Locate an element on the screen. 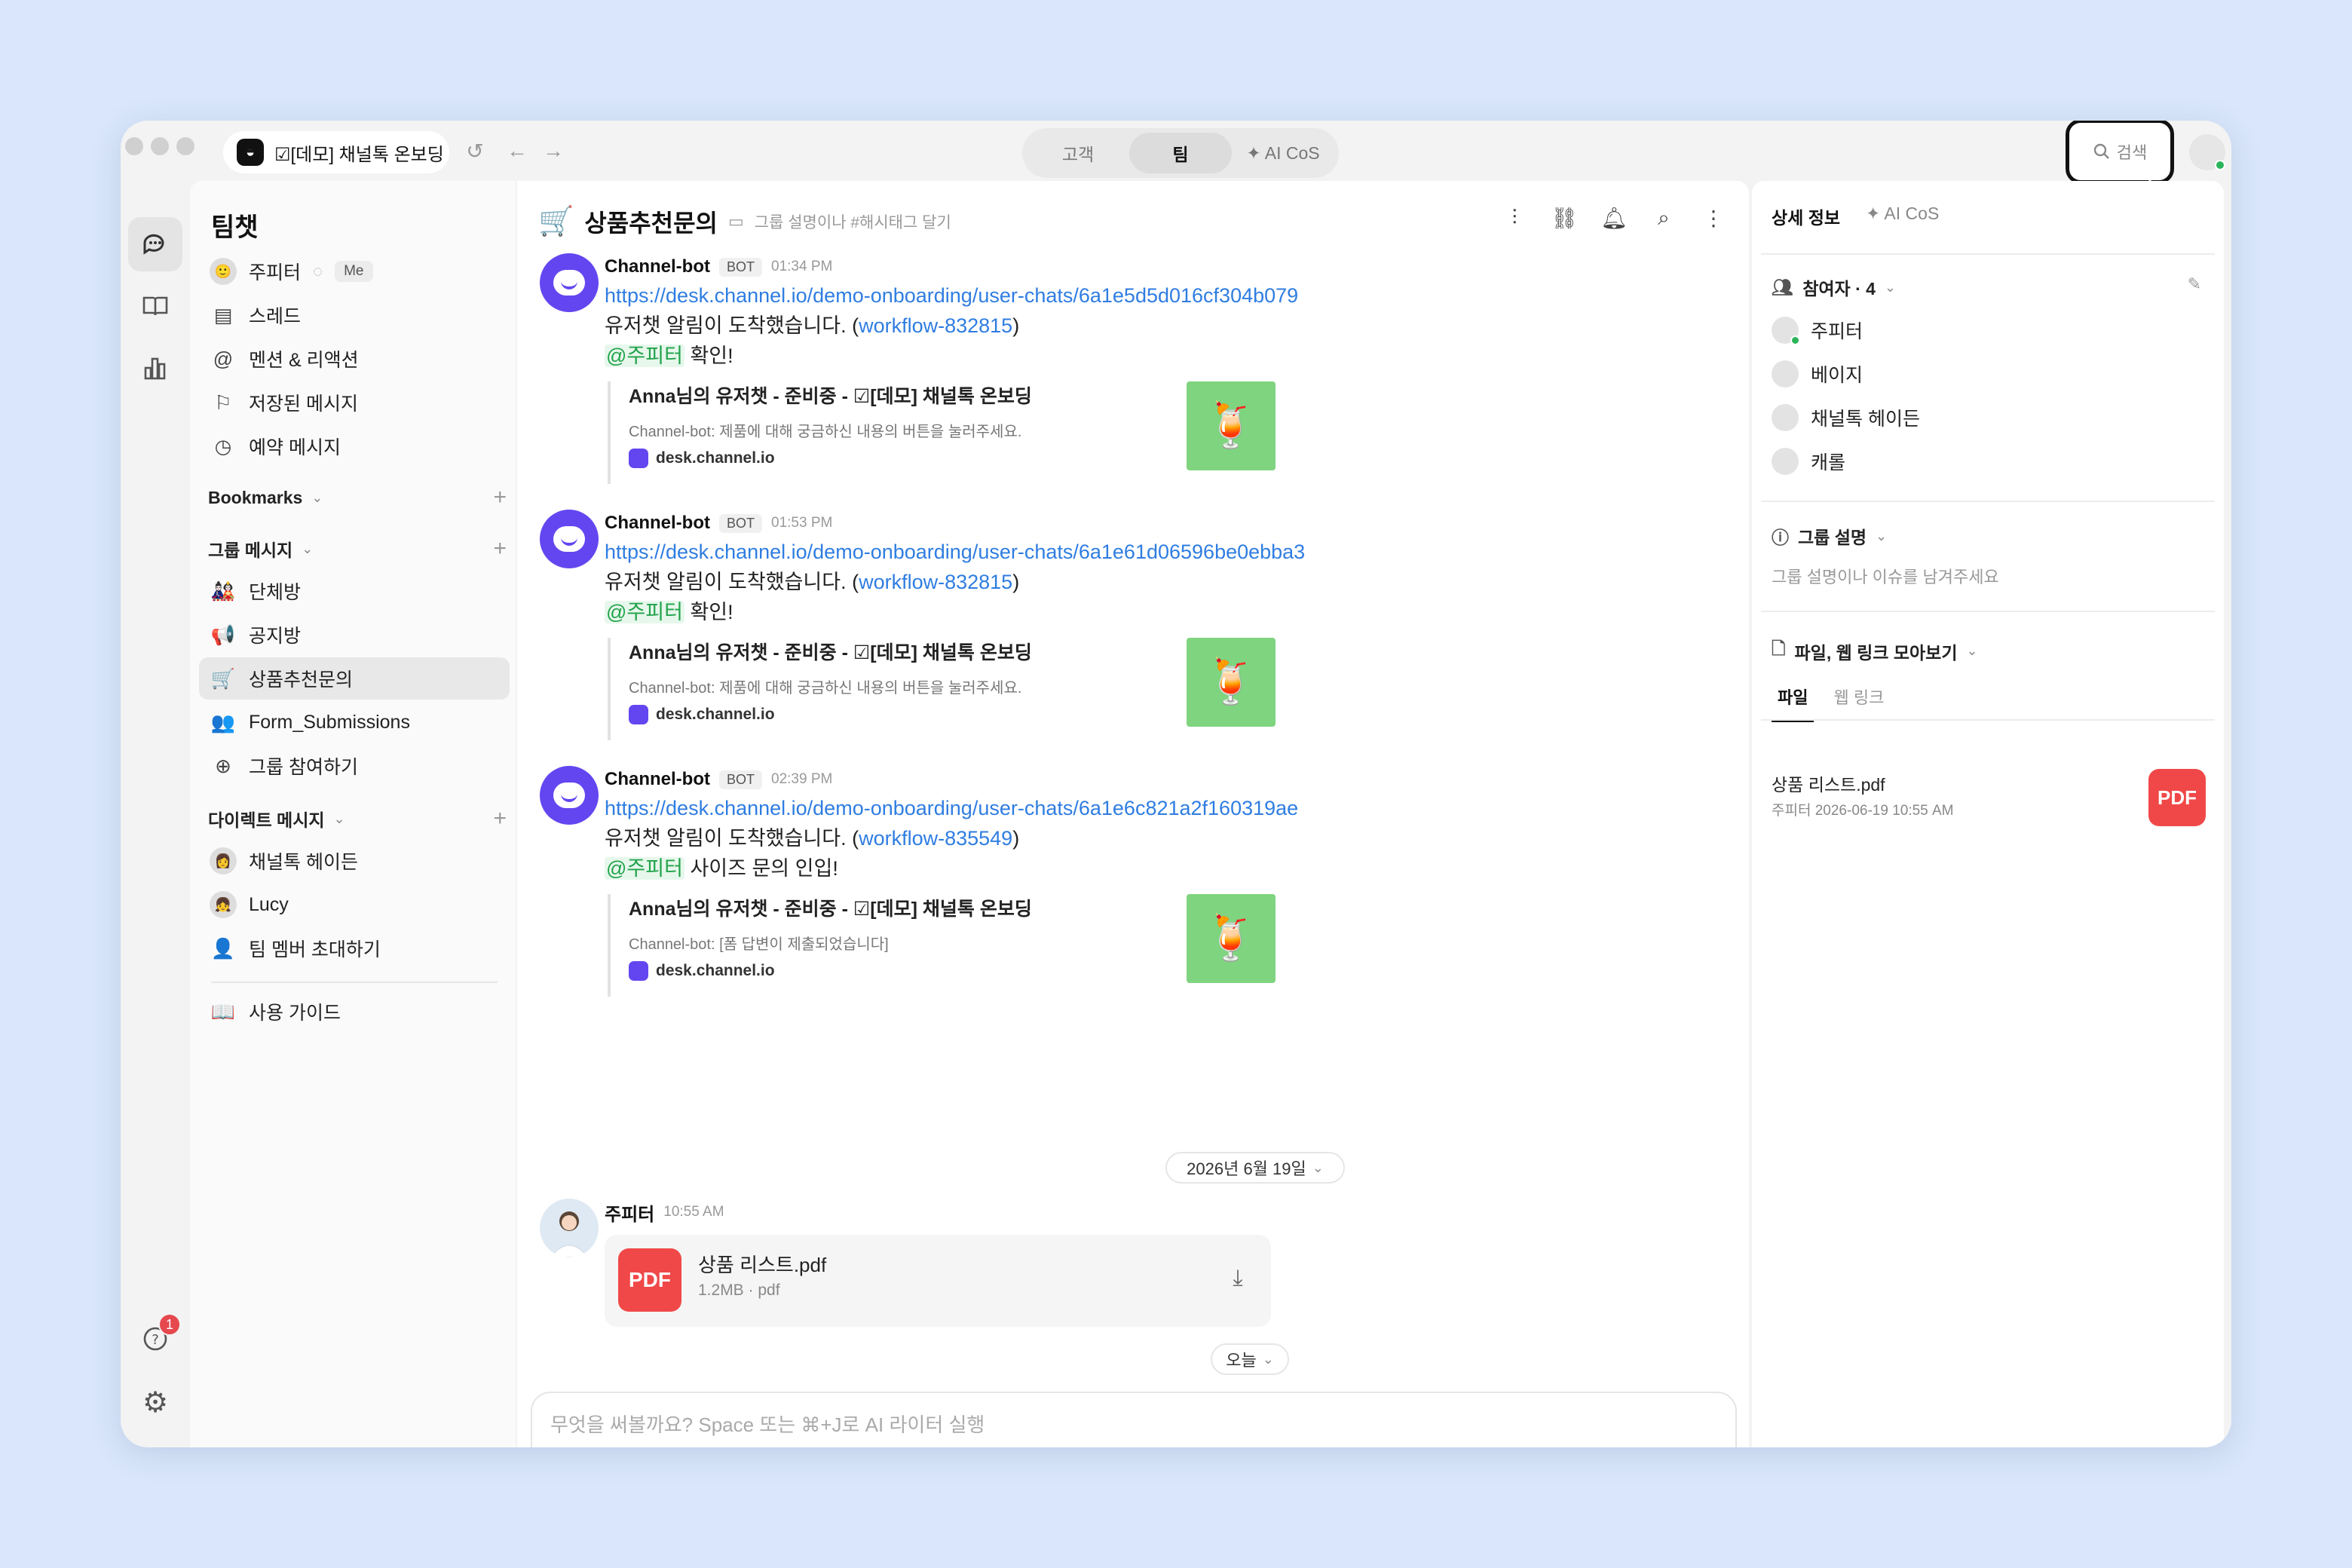 The width and height of the screenshot is (2352, 1568). today-label: 오늘 is located at coordinates (1241, 1360).